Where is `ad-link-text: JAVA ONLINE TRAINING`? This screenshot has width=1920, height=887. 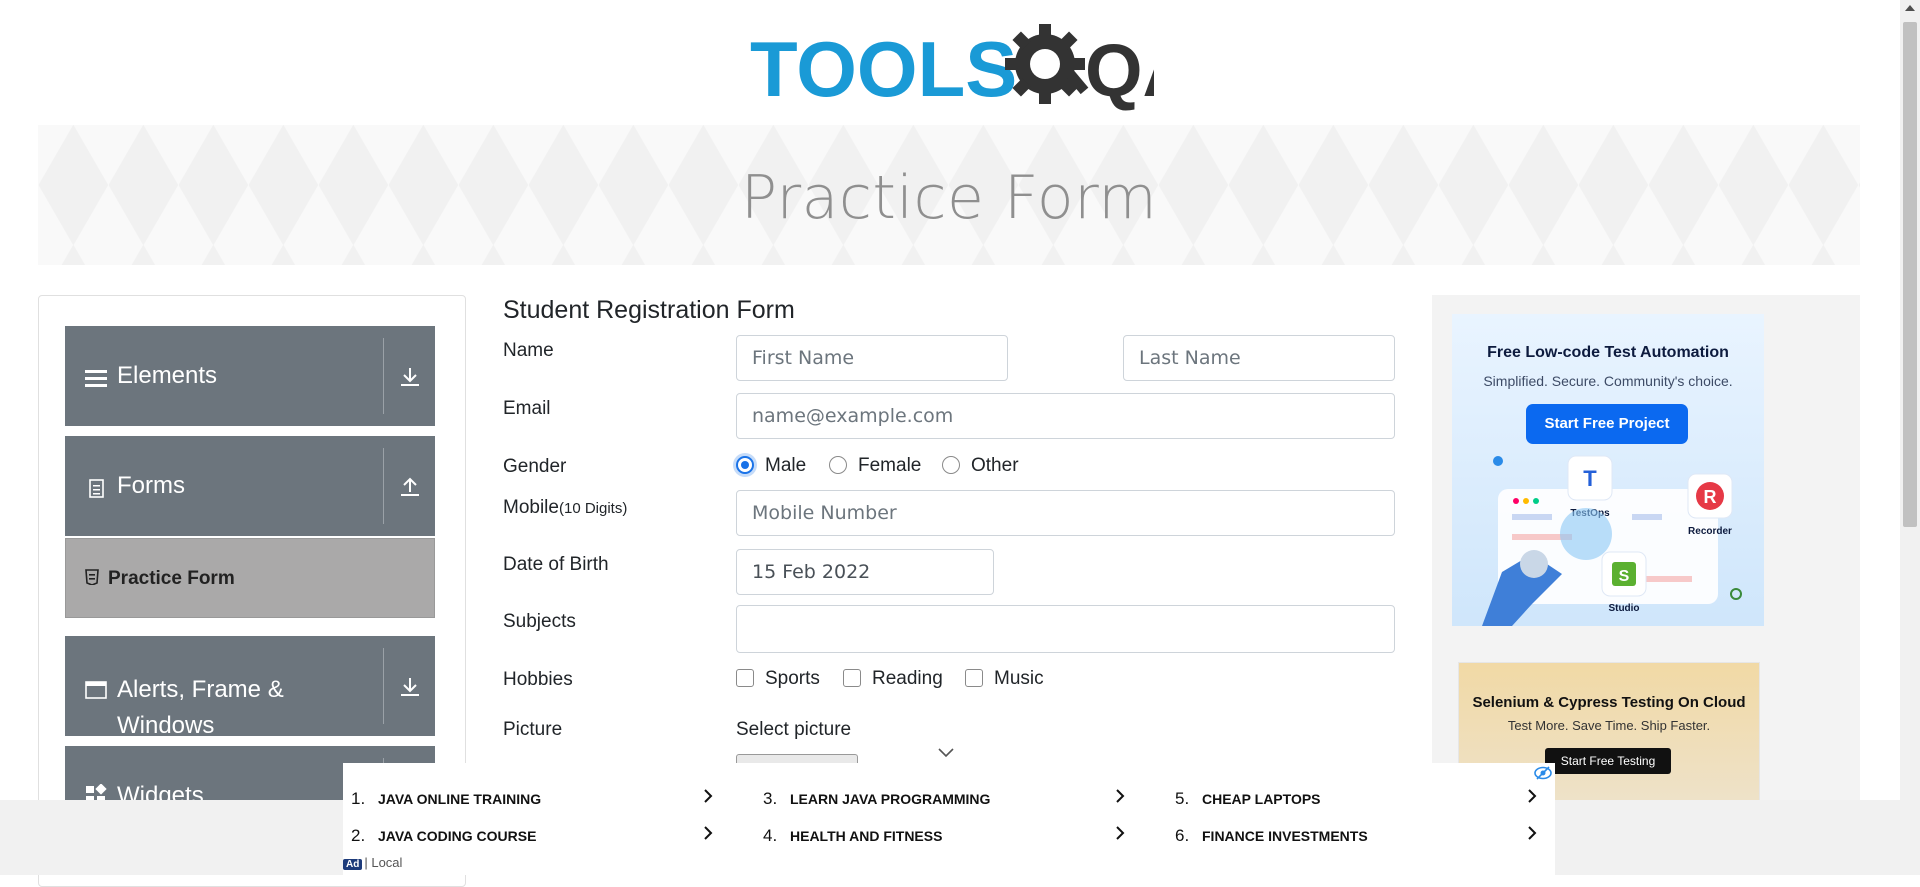
ad-link-text: JAVA ONLINE TRAINING is located at coordinates (460, 799).